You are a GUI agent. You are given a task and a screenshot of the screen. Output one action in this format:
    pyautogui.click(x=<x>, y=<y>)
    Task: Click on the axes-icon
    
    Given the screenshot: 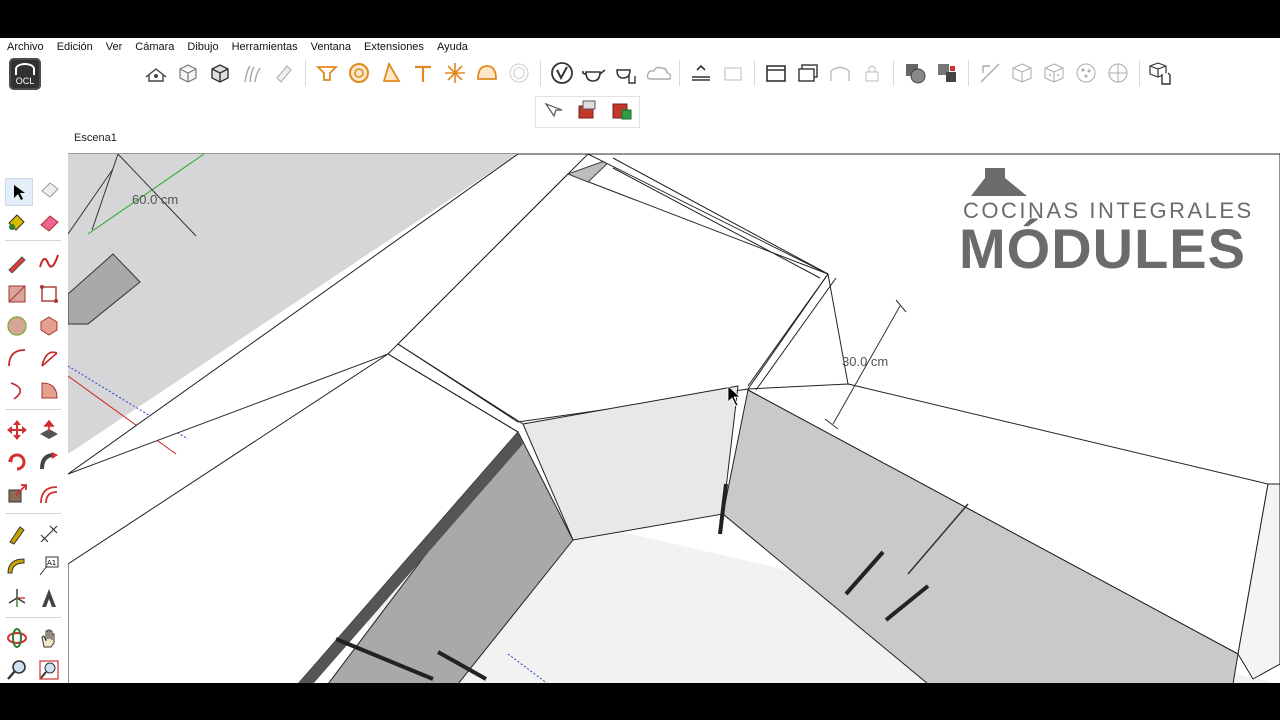 What is the action you would take?
    pyautogui.click(x=17, y=598)
    